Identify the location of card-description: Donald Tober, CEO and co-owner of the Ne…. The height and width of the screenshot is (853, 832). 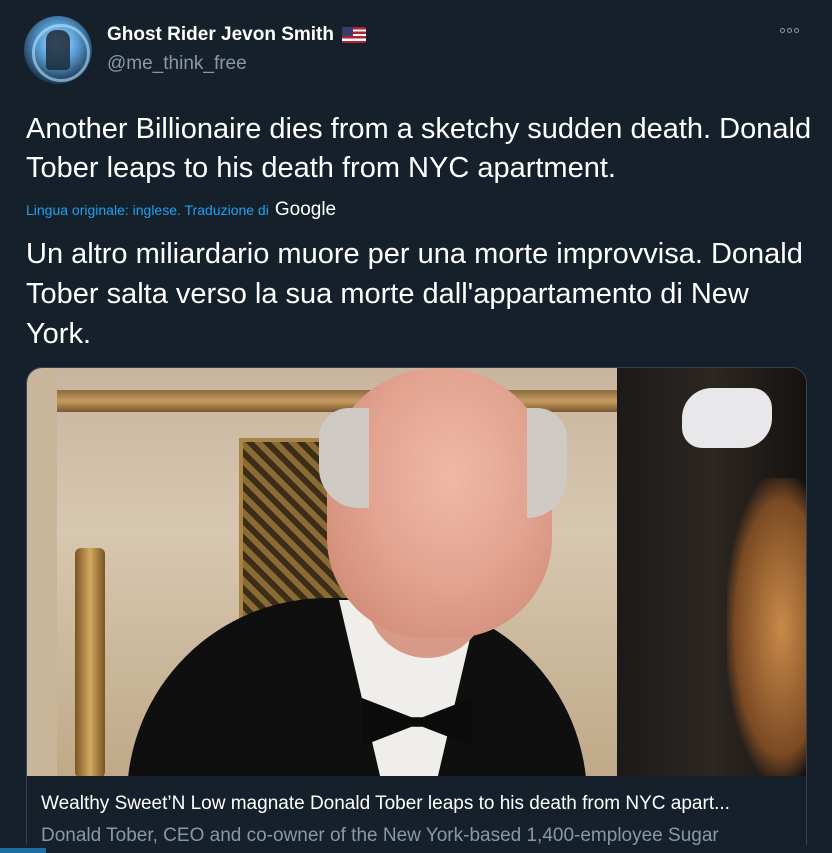
(416, 836).